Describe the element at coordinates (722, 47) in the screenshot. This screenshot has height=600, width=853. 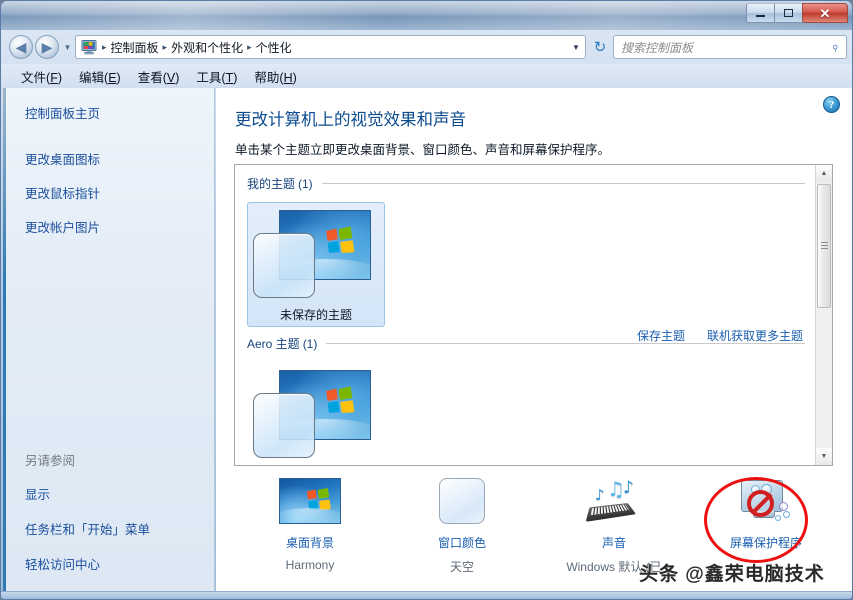
I see `search-input: 搜索控制面板` at that location.